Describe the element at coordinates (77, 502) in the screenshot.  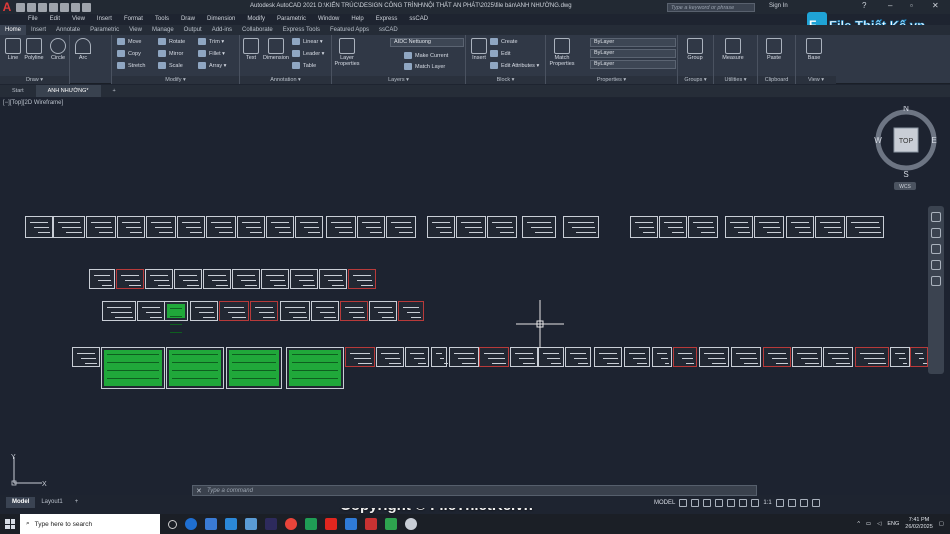
I see `add-layout-button: +` at that location.